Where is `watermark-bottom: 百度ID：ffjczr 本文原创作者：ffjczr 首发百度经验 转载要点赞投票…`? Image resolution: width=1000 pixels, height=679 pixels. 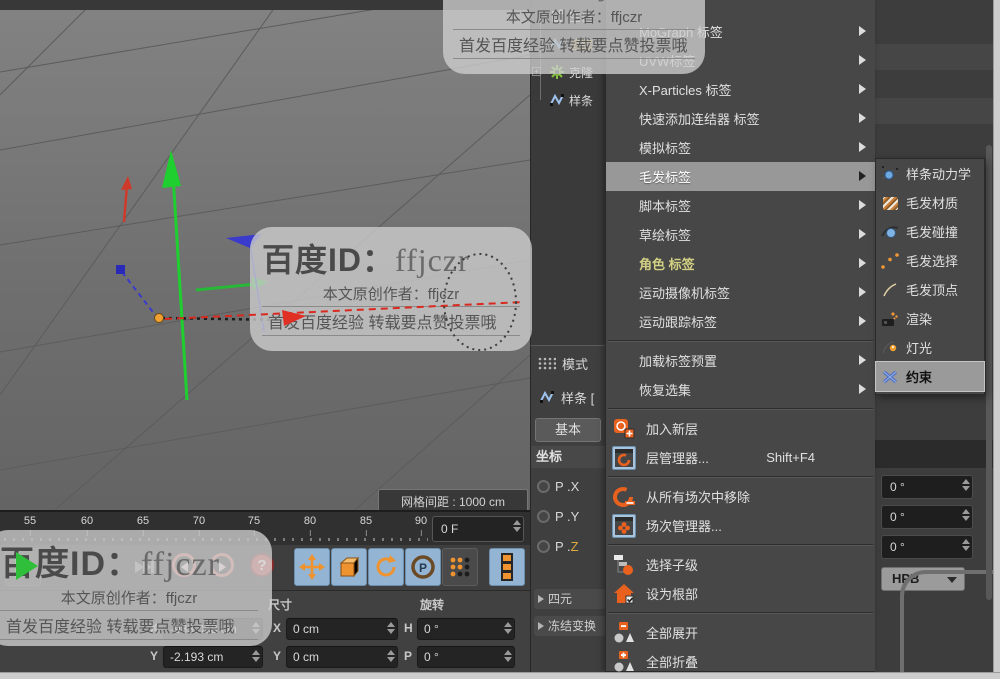
watermark-bottom: 百度ID：ffjczr 本文原创作者：ffjczr 首发百度经验 转载要点赞投票… is located at coordinates (136, 588).